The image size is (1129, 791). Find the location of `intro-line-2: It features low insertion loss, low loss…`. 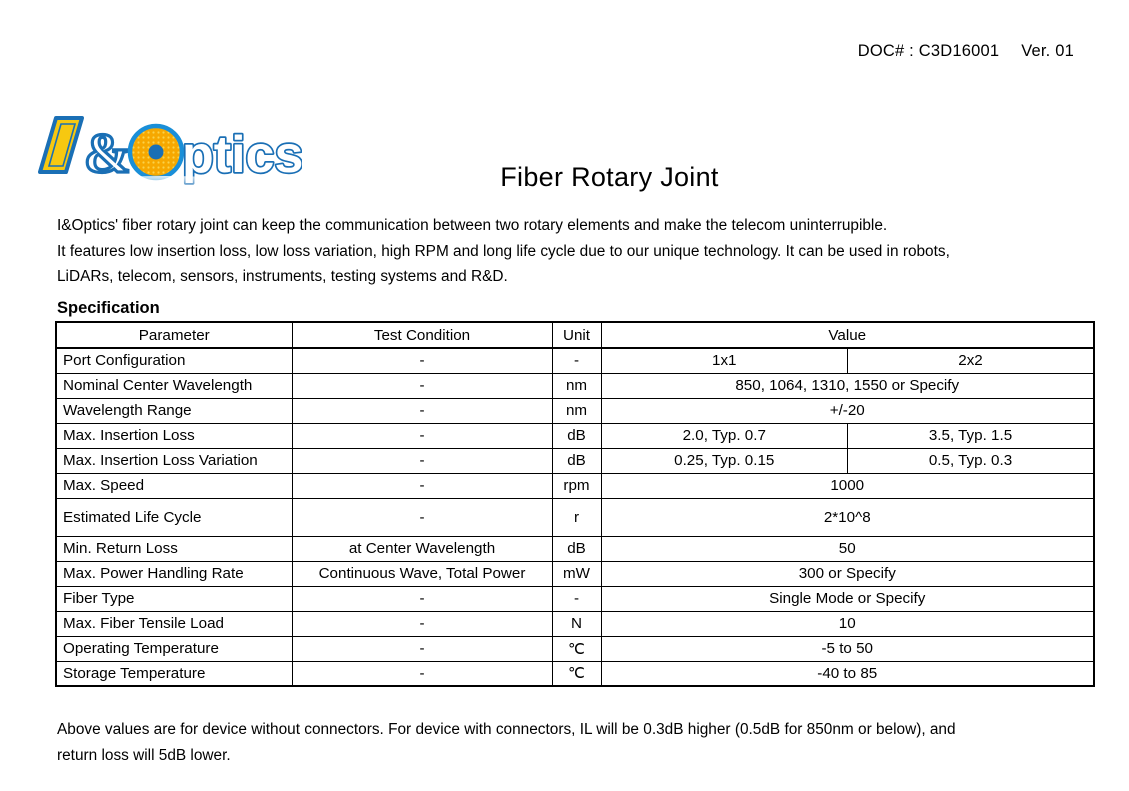

intro-line-2: It features low insertion loss, low loss… is located at coordinates (503, 251).